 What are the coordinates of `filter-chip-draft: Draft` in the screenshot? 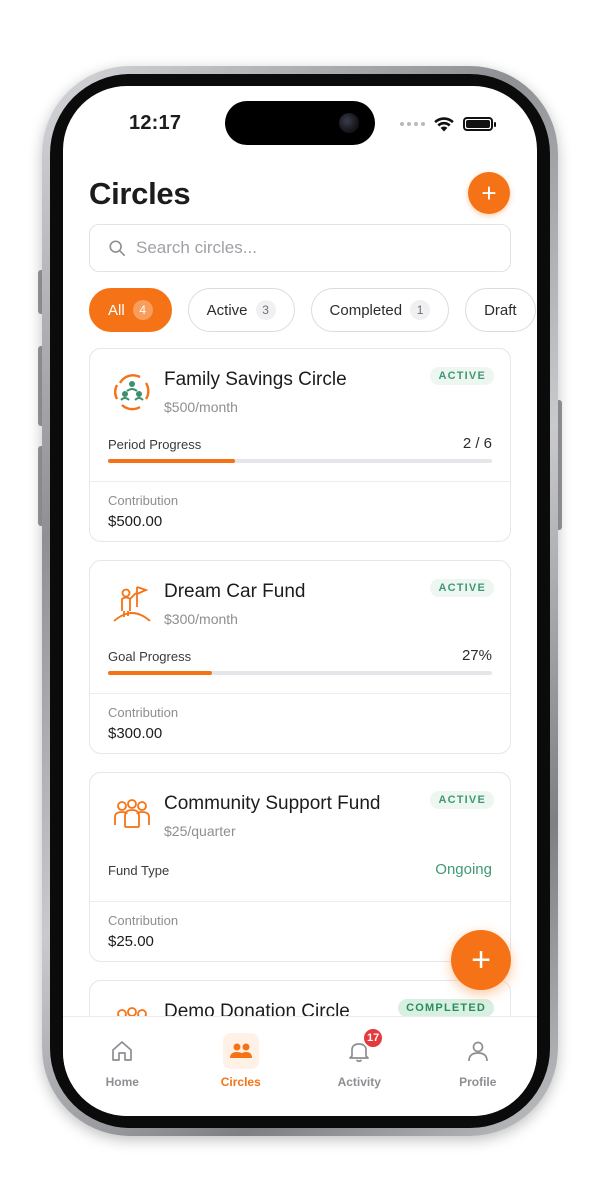 It's located at (500, 310).